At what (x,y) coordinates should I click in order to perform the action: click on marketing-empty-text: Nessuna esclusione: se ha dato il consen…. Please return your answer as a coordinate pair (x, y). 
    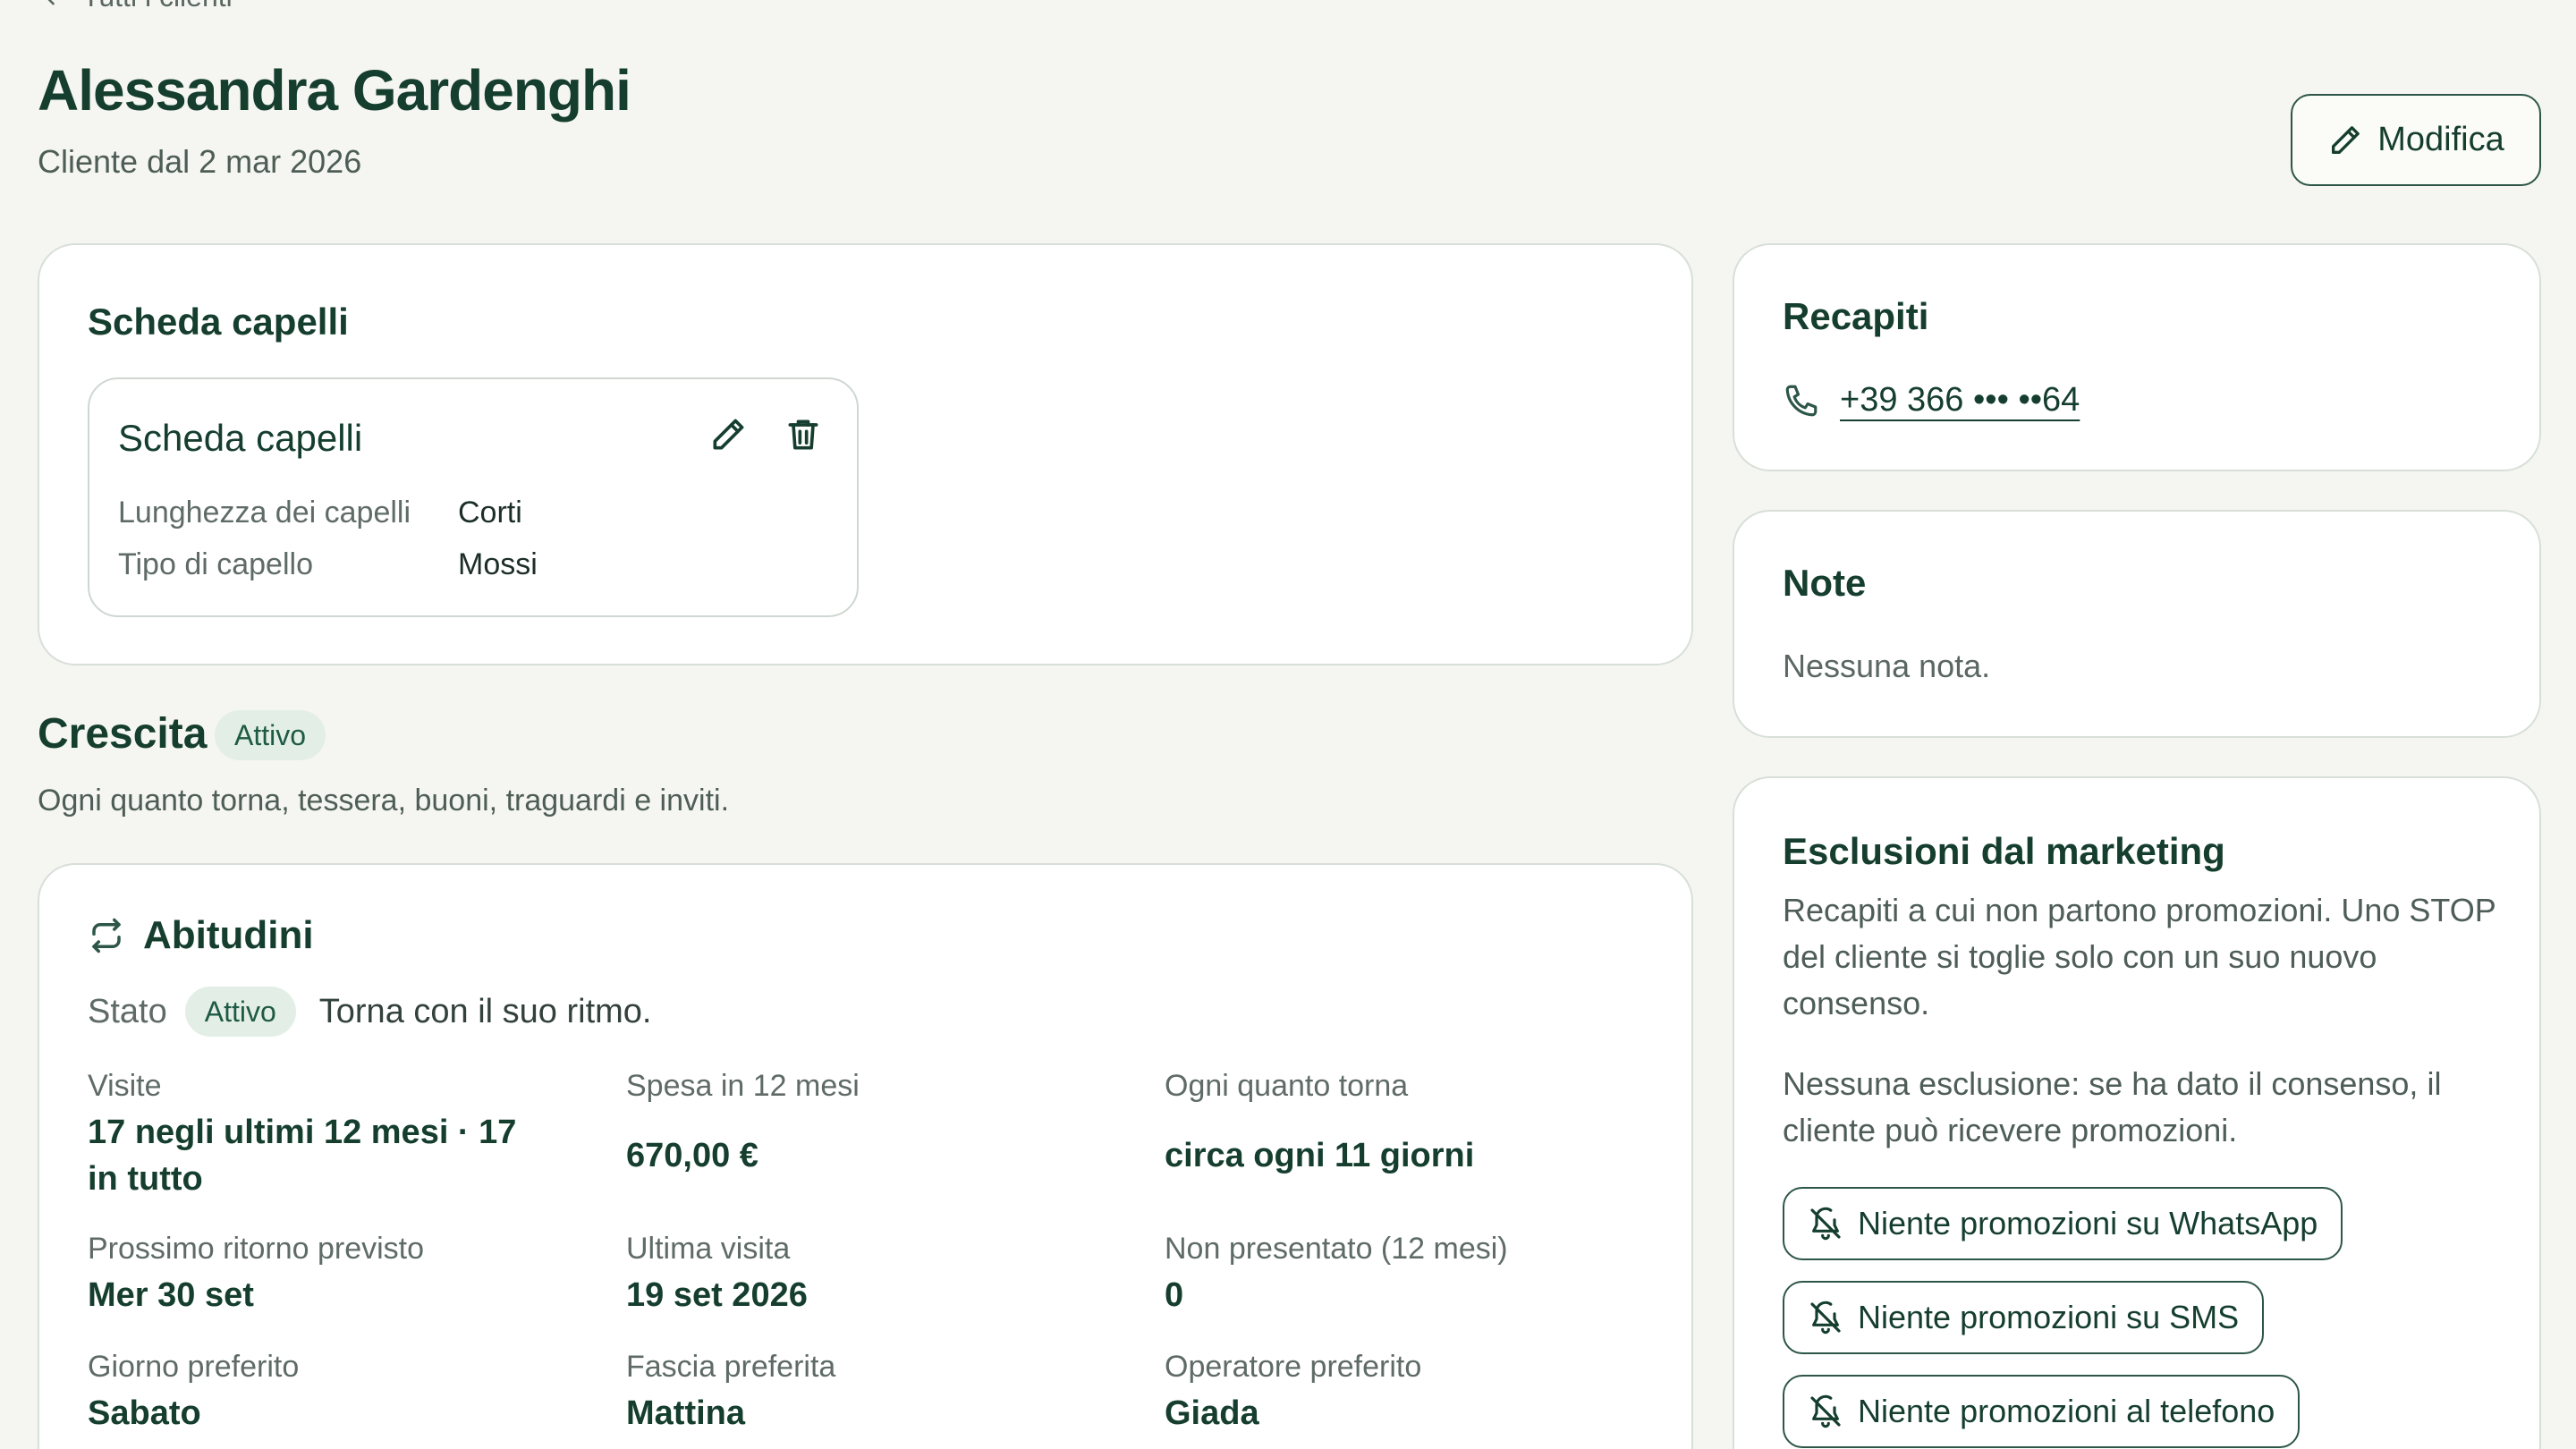
    Looking at the image, I should click on (2112, 1106).